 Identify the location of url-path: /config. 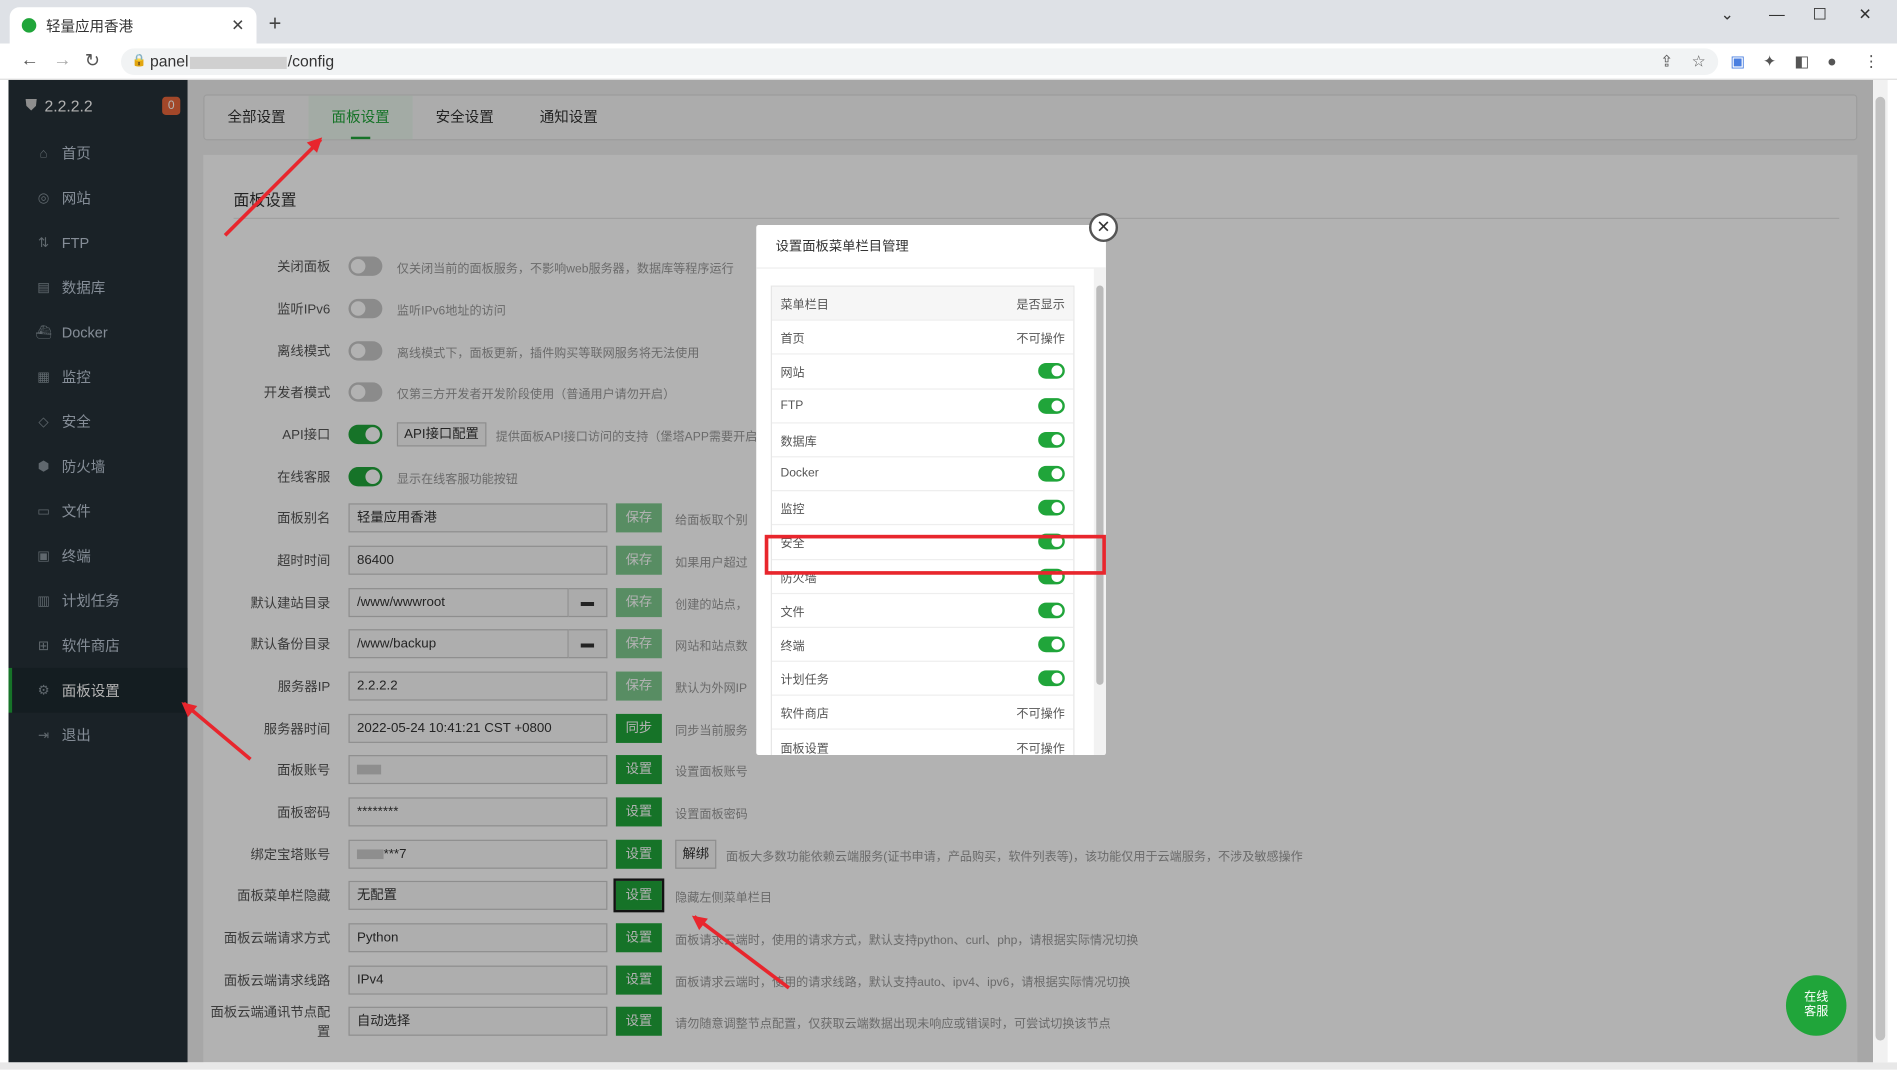
(311, 61).